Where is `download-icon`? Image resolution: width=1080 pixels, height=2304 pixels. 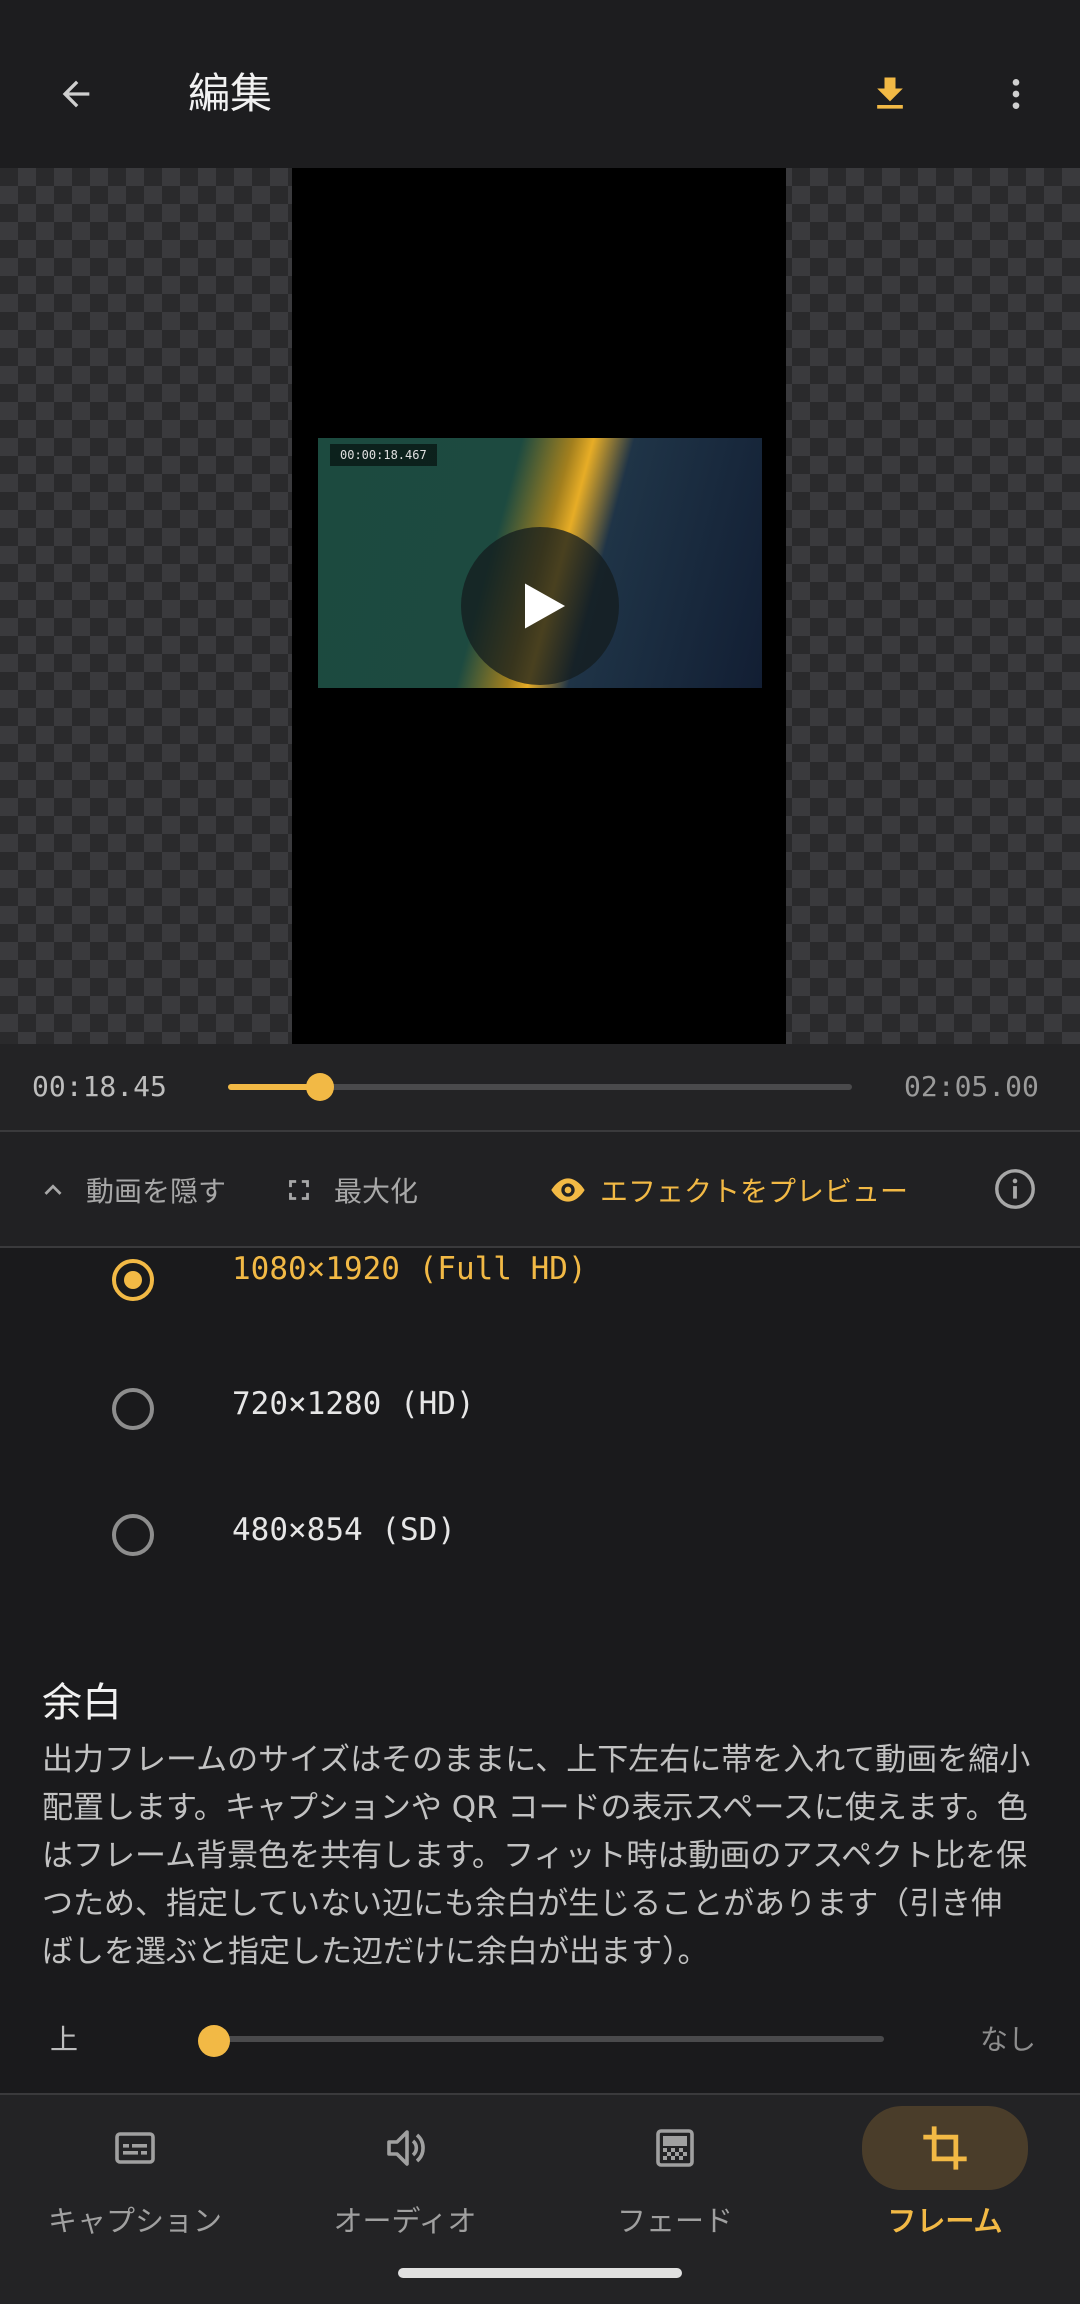 download-icon is located at coordinates (890, 93).